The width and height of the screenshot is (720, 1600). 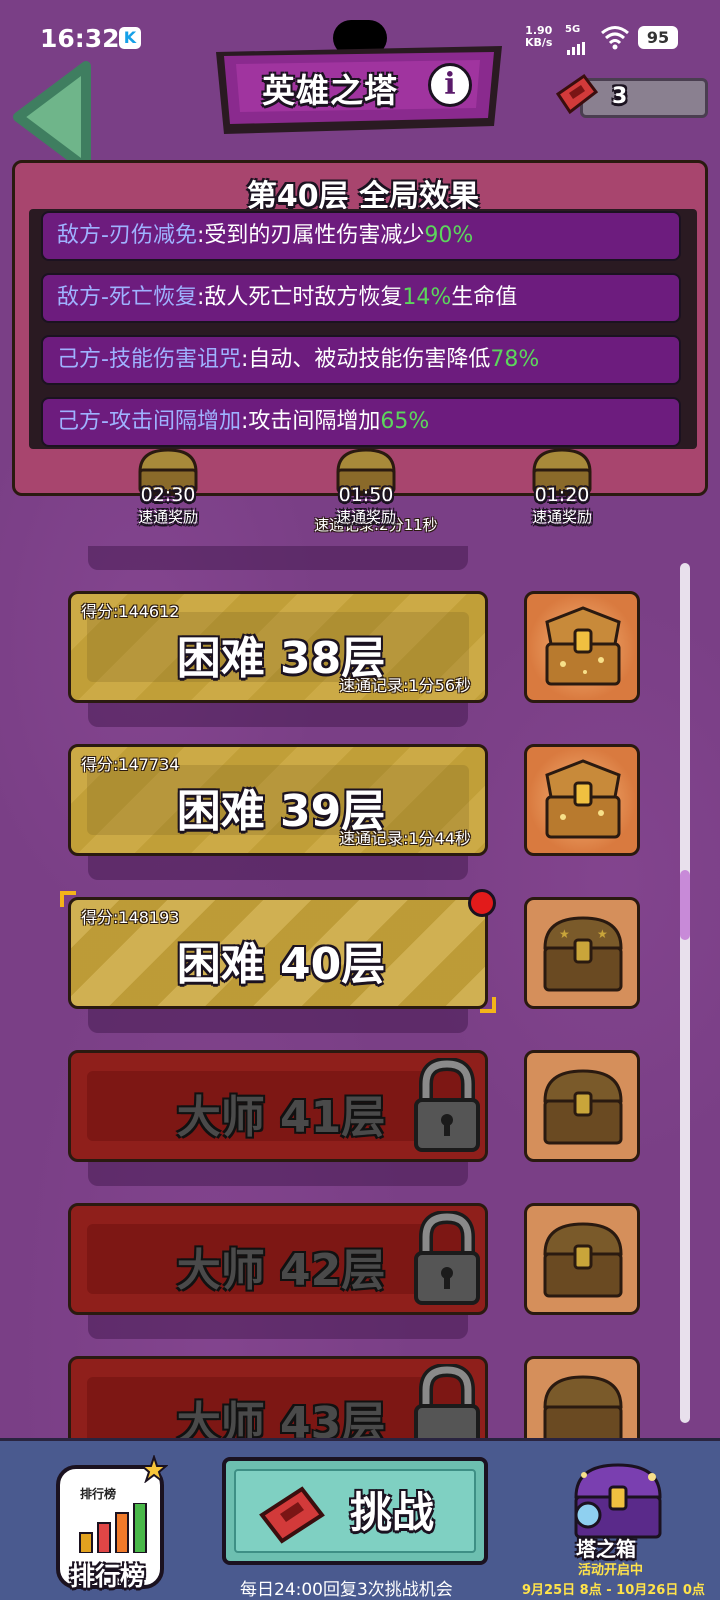 What do you see at coordinates (346, 1590) in the screenshot?
I see `refresh-note: 每日24:00回复3次挑战机会` at bounding box center [346, 1590].